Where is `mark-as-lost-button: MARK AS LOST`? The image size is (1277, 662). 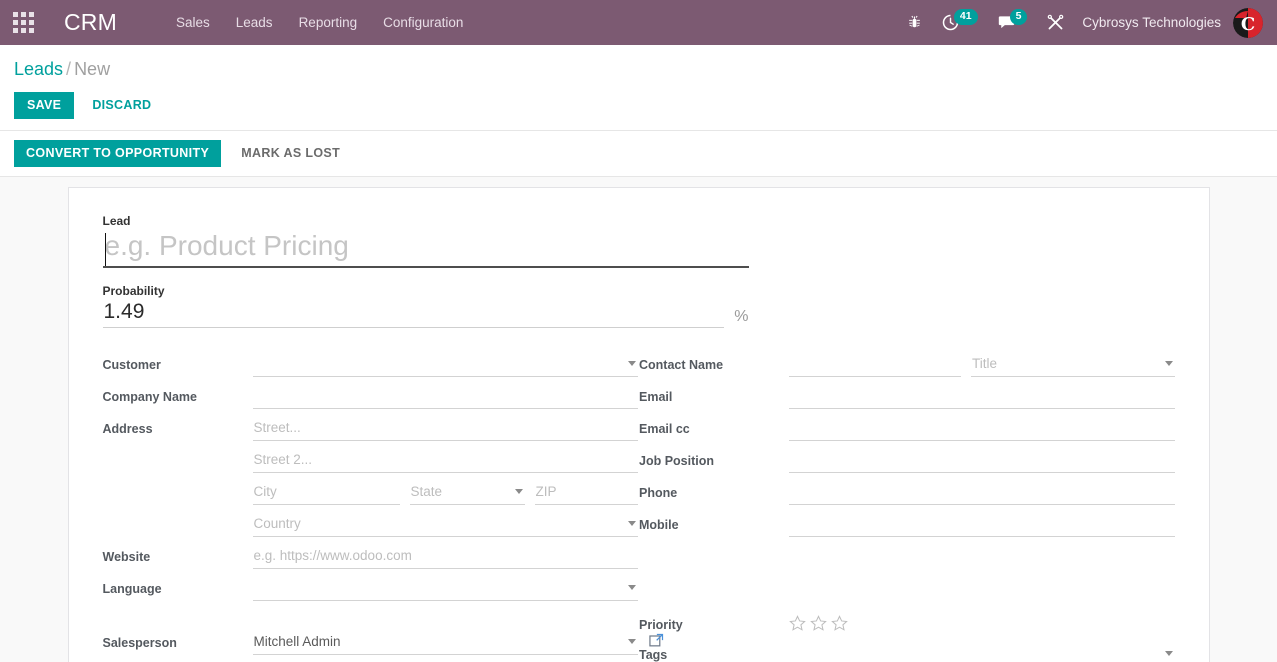
mark-as-lost-button: MARK AS LOST is located at coordinates (290, 153).